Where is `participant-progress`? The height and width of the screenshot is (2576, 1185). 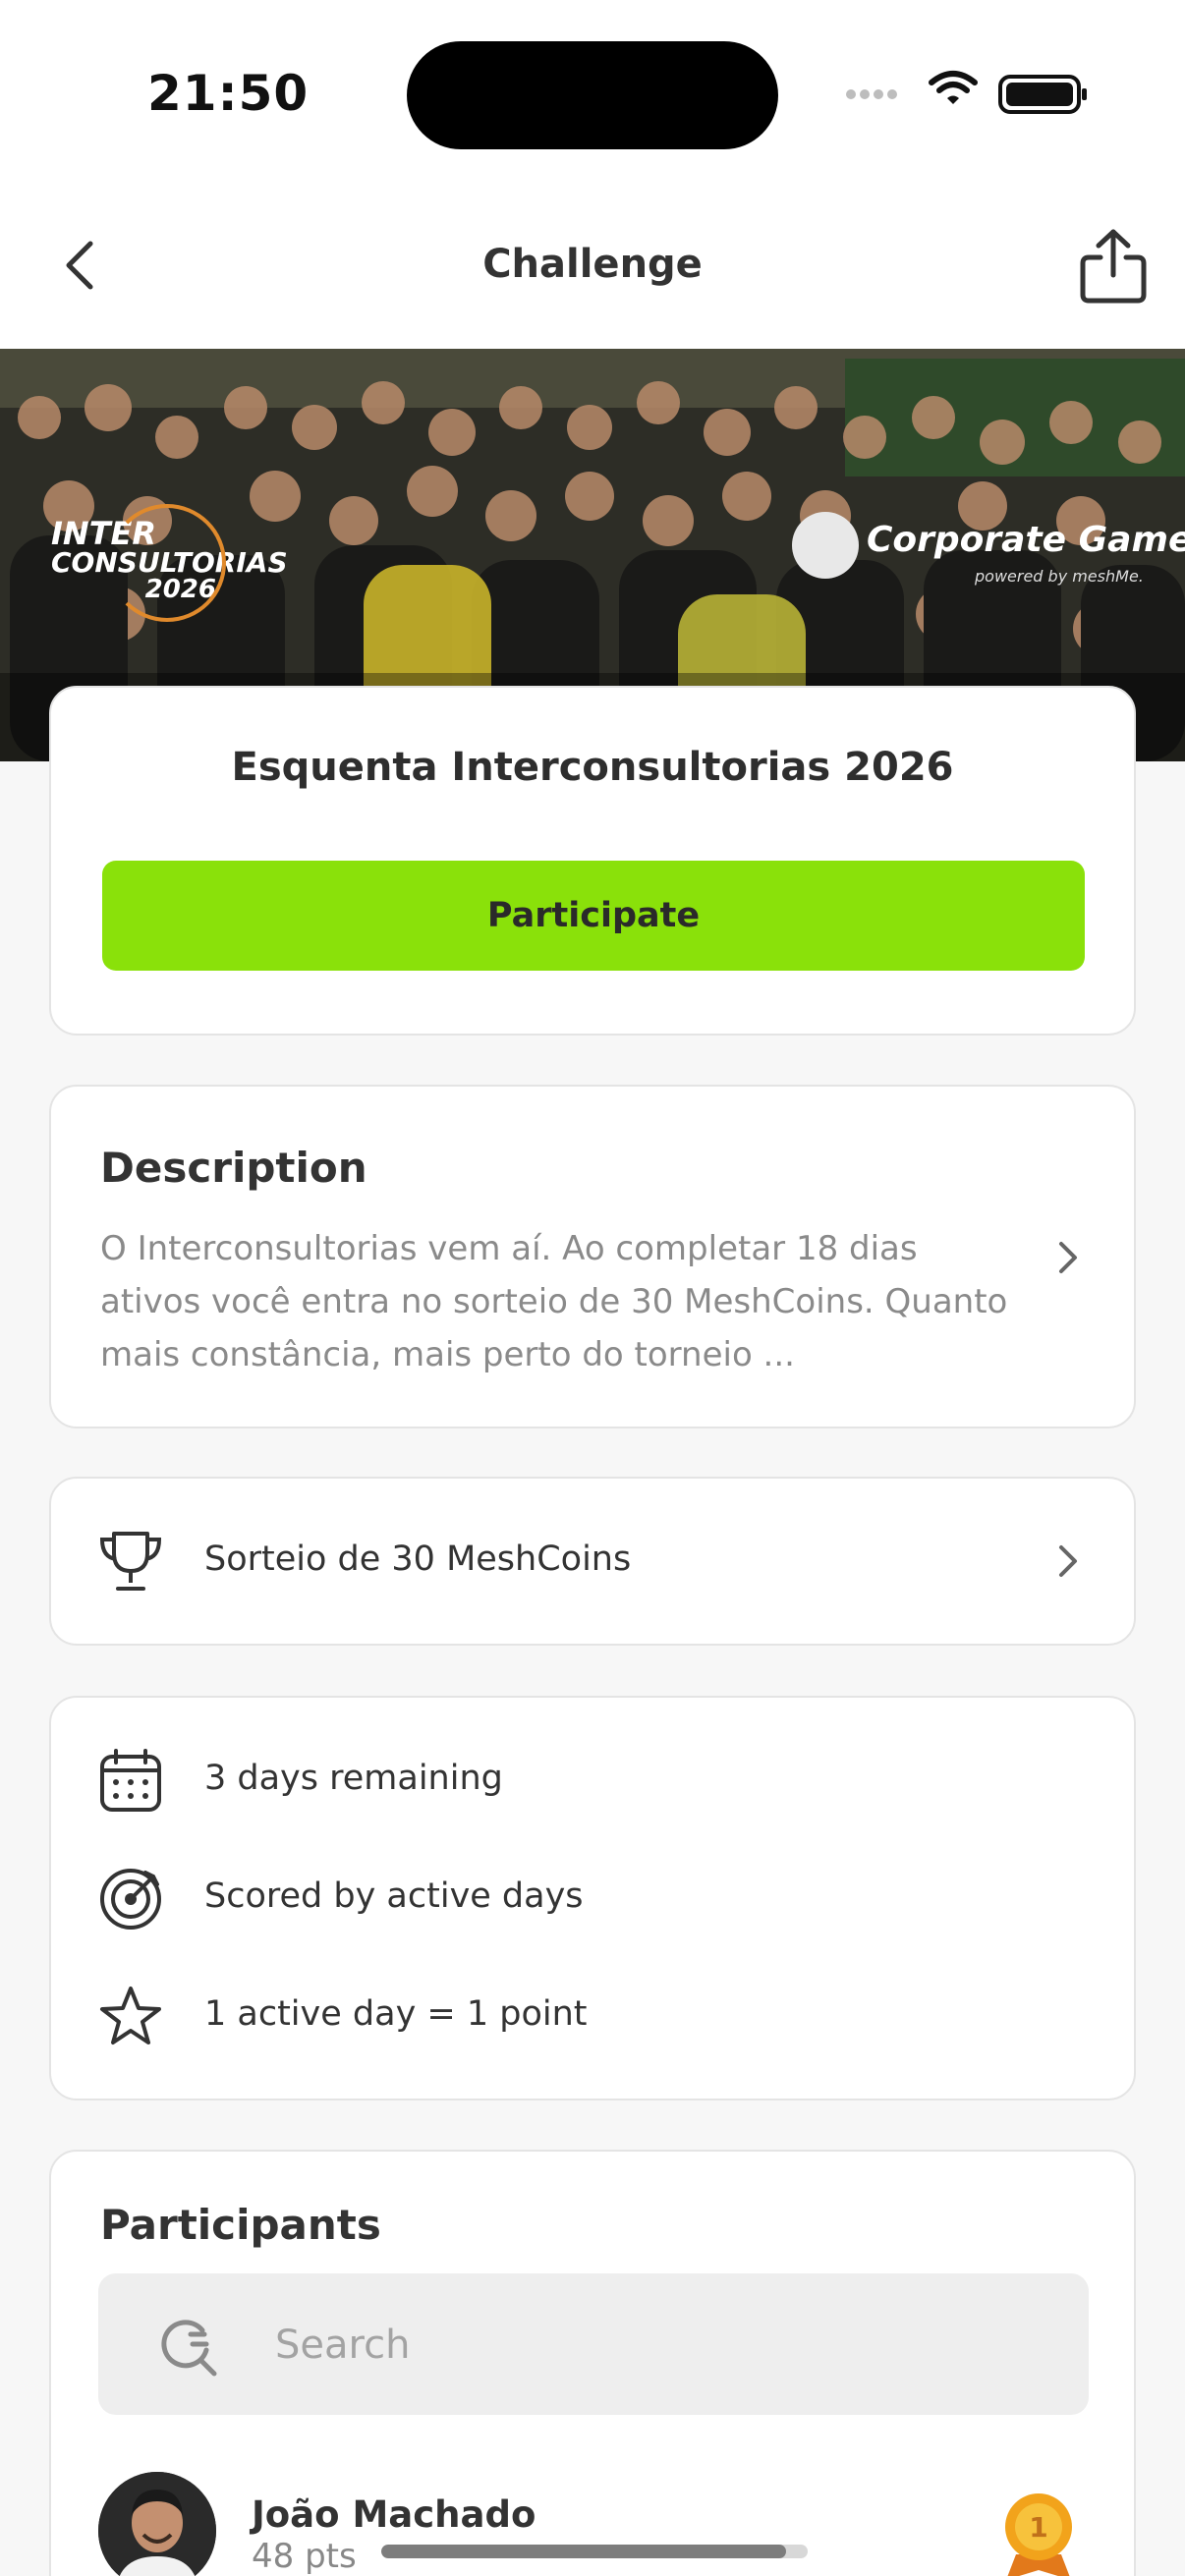 participant-progress is located at coordinates (594, 2551).